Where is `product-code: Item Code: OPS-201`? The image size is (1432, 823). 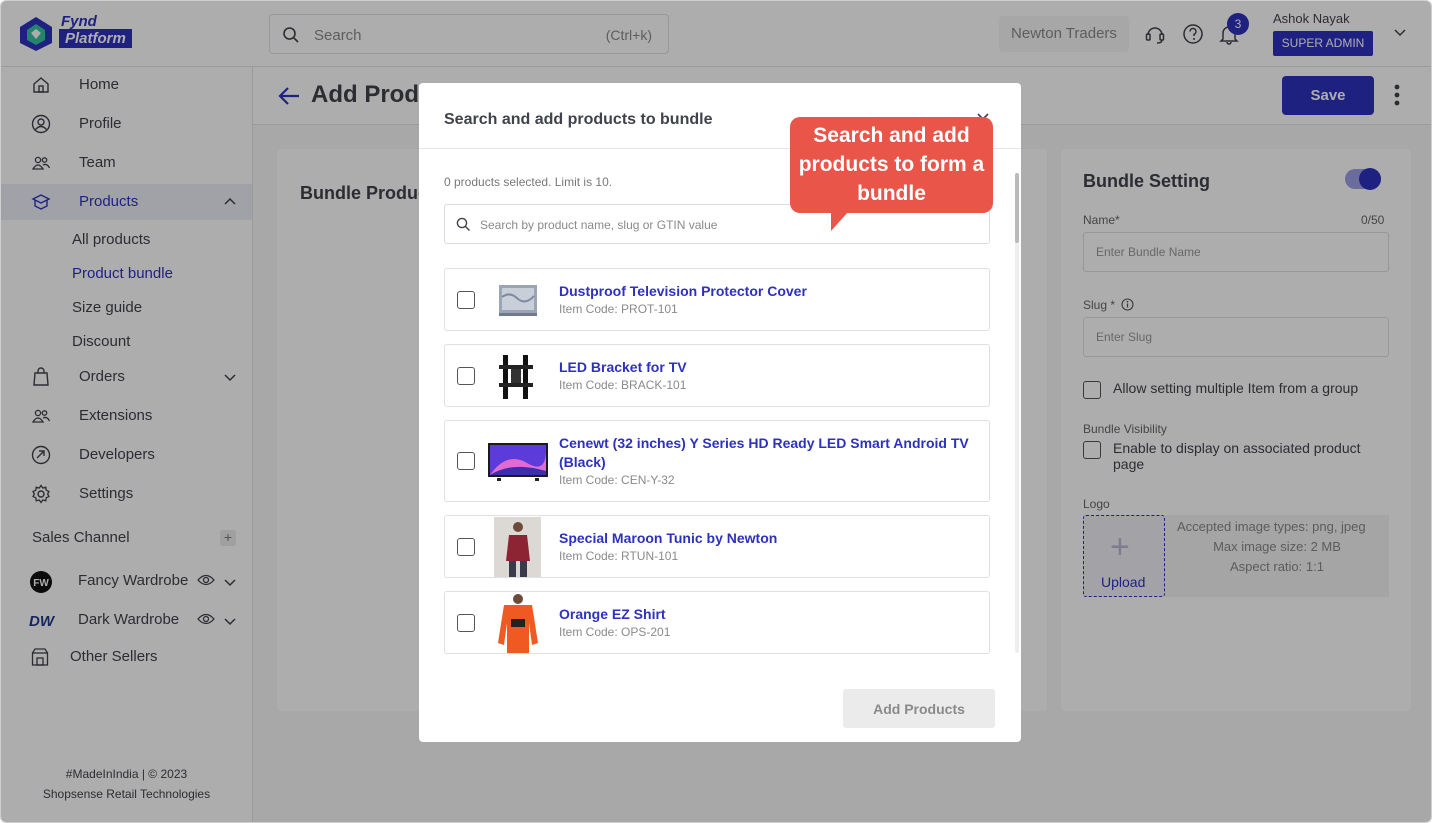 product-code: Item Code: OPS-201 is located at coordinates (615, 632).